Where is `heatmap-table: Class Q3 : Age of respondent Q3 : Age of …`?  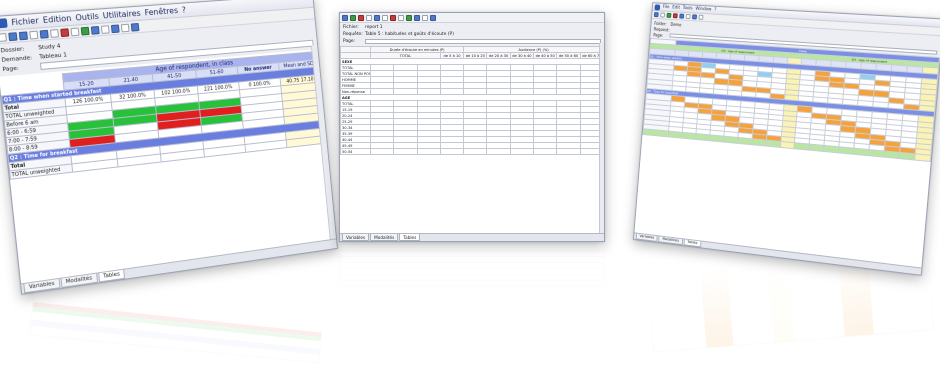 heatmap-table: Class Q3 : Age of respondent Q3 : Age of … is located at coordinates (791, 100).